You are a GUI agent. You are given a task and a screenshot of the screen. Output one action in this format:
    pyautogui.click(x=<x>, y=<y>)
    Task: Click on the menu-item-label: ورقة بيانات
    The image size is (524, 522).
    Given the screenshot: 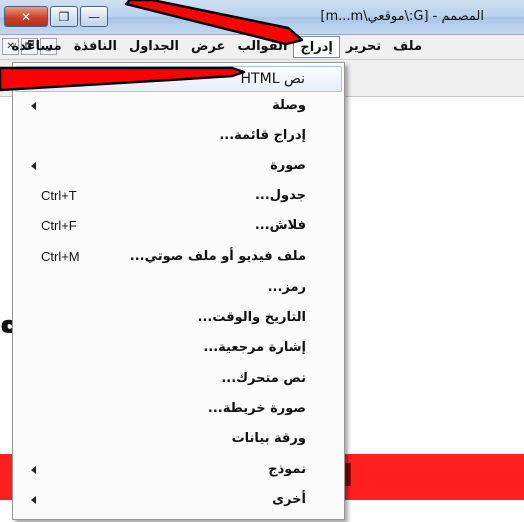 What is the action you would take?
    pyautogui.click(x=268, y=438)
    